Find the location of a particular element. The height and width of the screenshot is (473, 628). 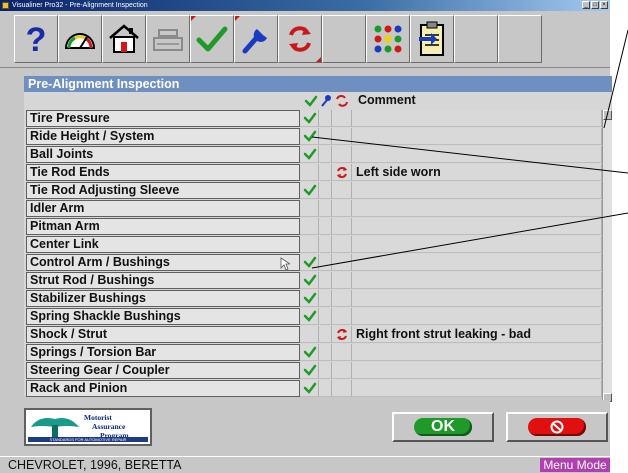

inspection-ok-button is located at coordinates (212, 39).